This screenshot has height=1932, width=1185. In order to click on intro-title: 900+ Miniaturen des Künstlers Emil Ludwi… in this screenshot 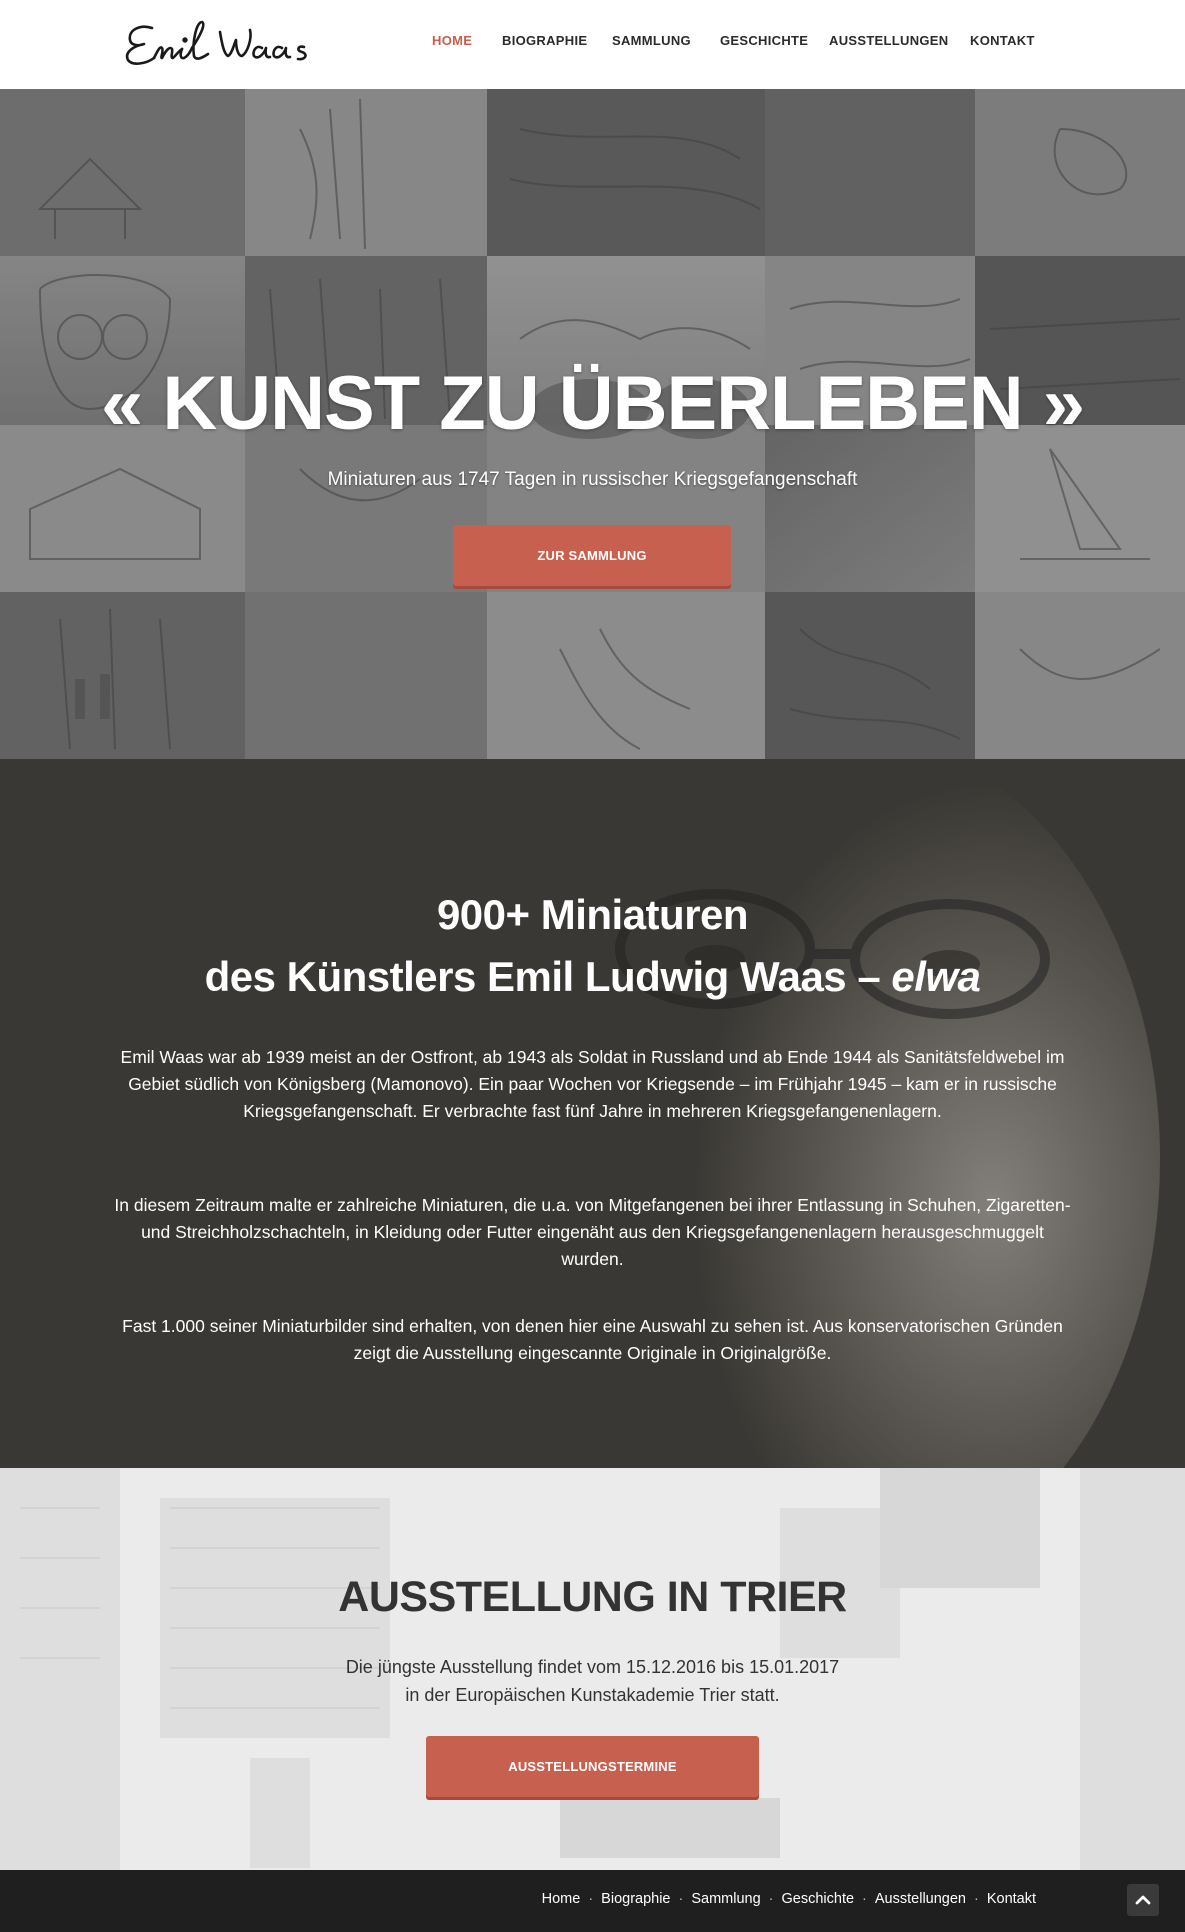, I will do `click(592, 946)`.